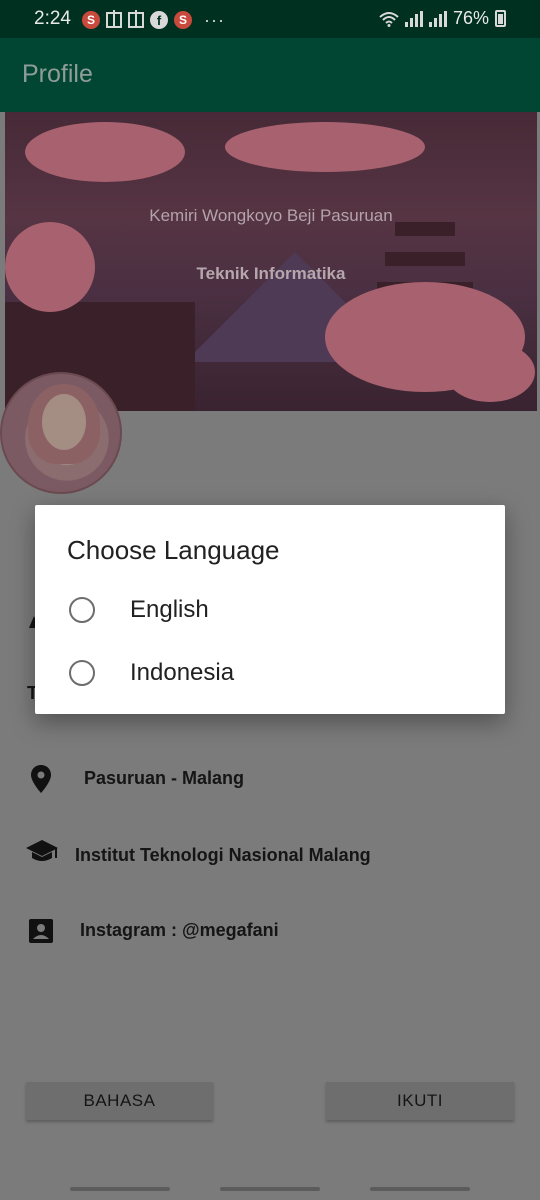 This screenshot has width=540, height=1200. Describe the element at coordinates (223, 855) in the screenshot. I see `school-text: Institut Teknologi Nasional Malang` at that location.